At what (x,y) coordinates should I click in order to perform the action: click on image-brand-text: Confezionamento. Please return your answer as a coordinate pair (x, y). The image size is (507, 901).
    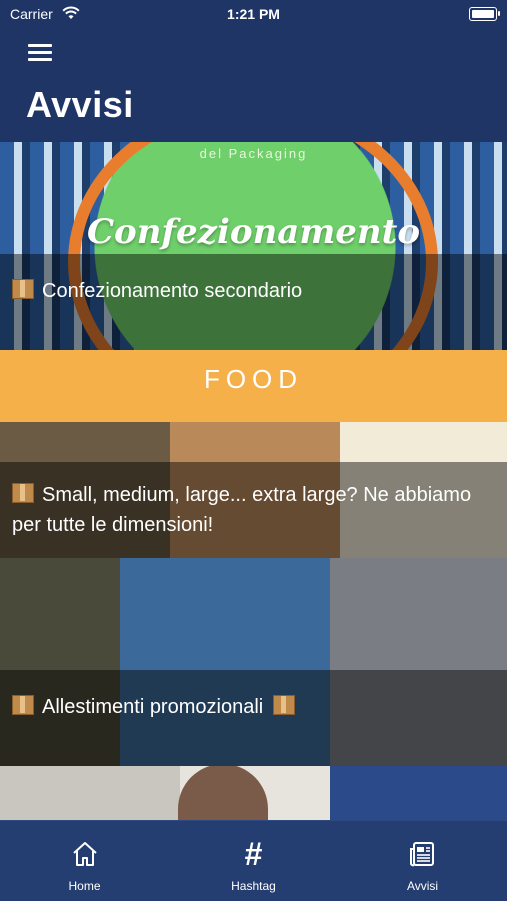
    Looking at the image, I should click on (253, 232).